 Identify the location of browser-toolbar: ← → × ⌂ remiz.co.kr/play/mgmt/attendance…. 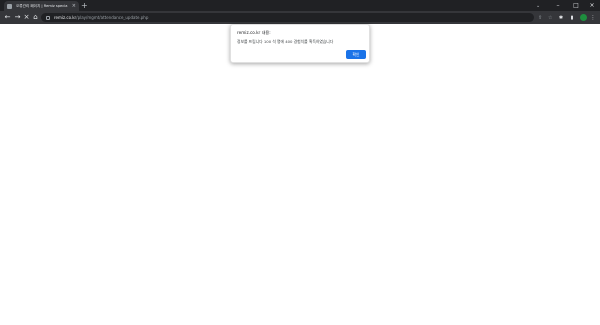
(300, 17).